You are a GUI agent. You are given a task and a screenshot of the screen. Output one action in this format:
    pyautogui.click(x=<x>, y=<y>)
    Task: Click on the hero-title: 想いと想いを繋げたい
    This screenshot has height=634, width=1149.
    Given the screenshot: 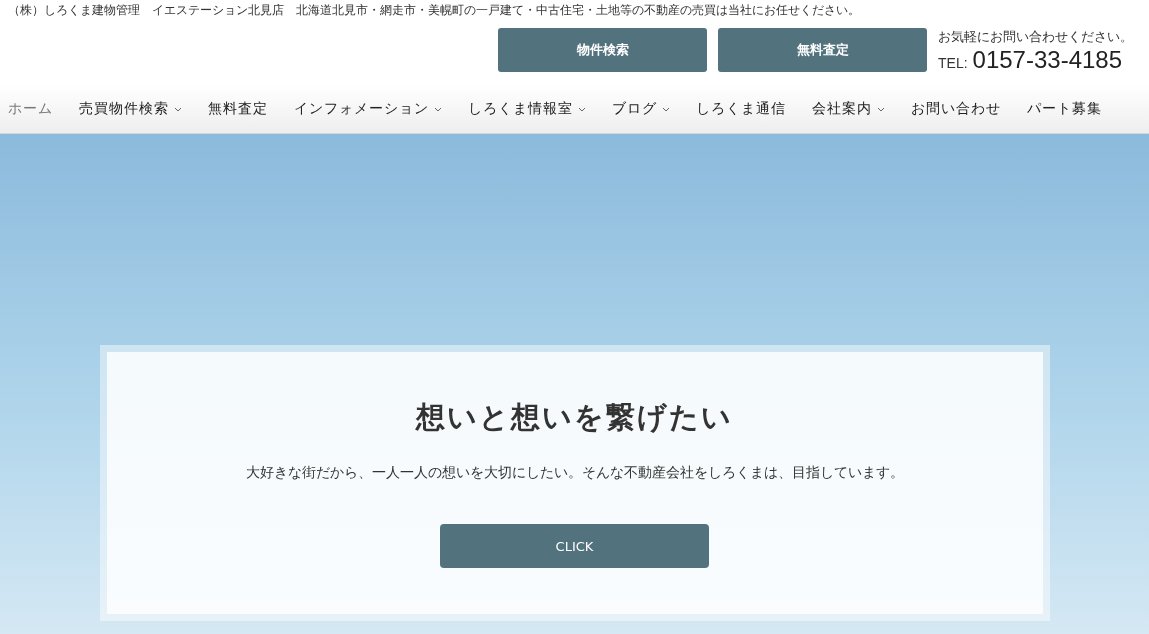 What is the action you would take?
    pyautogui.click(x=574, y=417)
    